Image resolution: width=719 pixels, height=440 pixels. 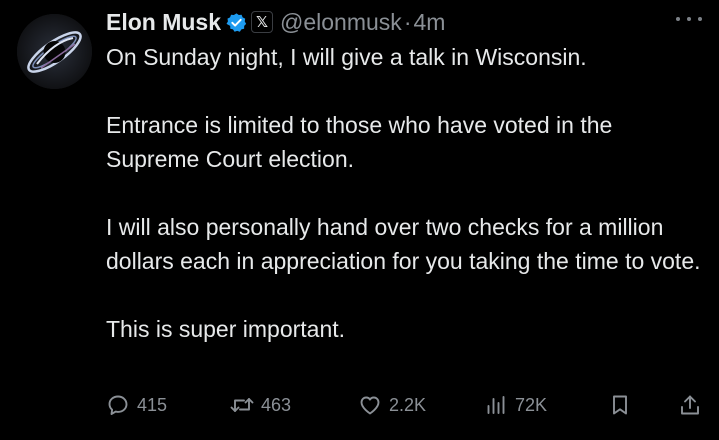 I want to click on share-button, so click(x=690, y=405).